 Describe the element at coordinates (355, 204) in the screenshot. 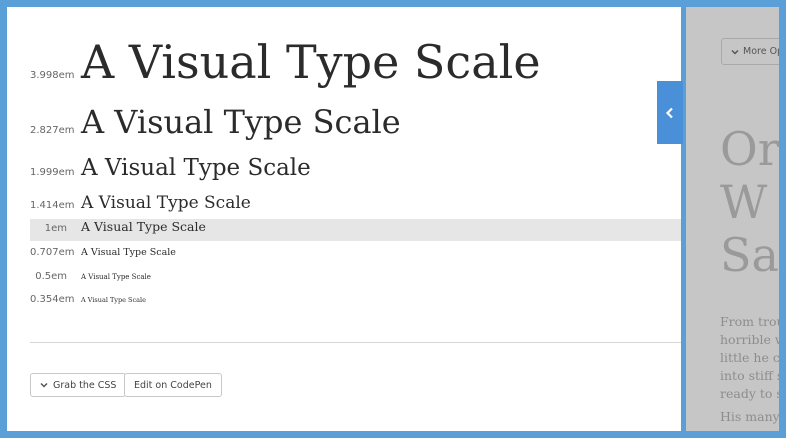

I see `scale-row: 1.414em A Visual Type Scale` at that location.